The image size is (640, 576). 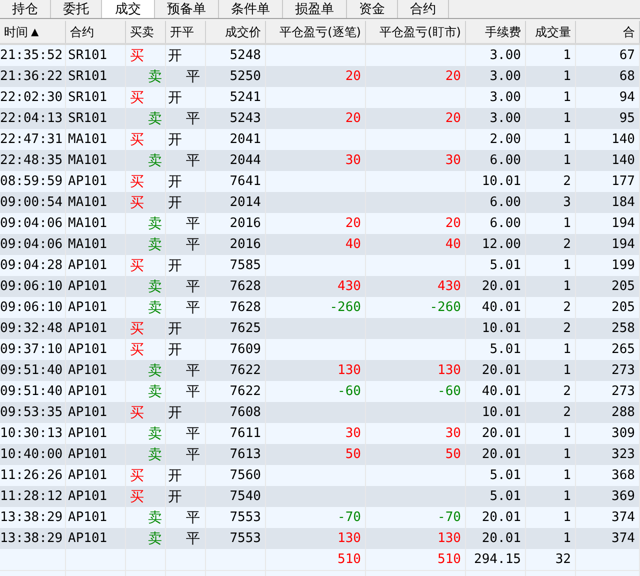 What do you see at coordinates (416, 32) in the screenshot?
I see `column-header: 平仓盈亏(盯市)` at bounding box center [416, 32].